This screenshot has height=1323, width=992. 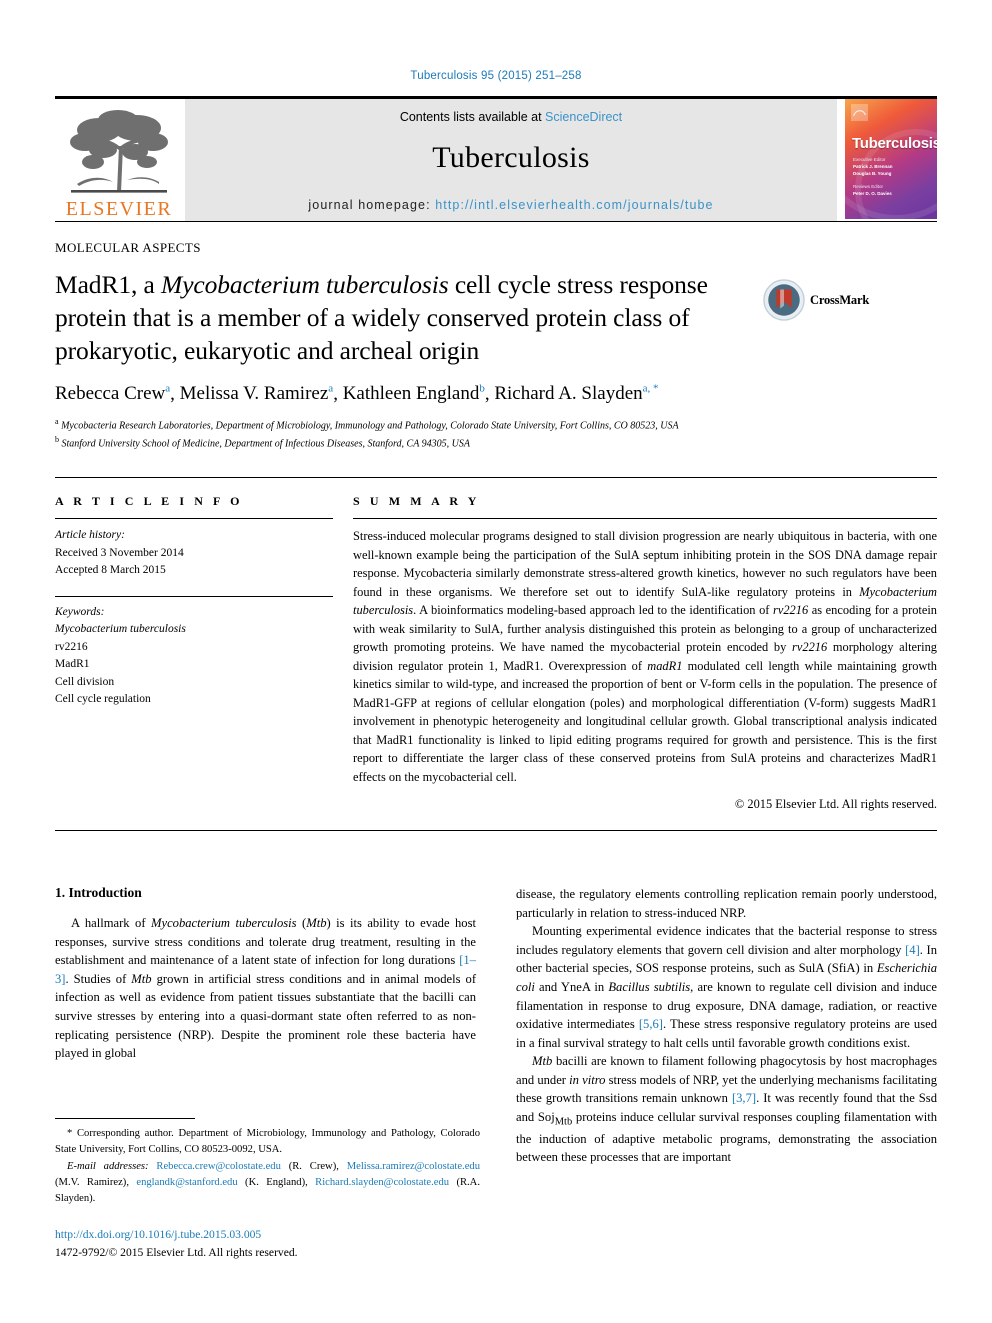 What do you see at coordinates (868, 186) in the screenshot?
I see `cover-editor-label-2: Reviews Editor` at bounding box center [868, 186].